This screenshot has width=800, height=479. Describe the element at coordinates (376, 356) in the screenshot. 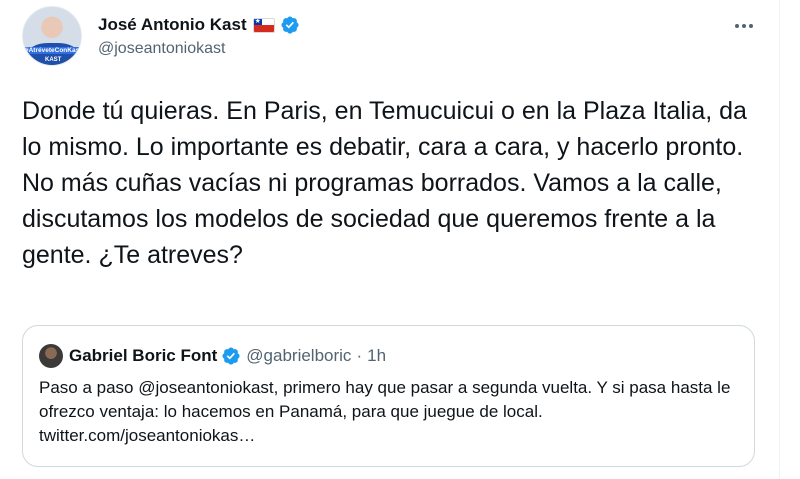

I see `quoted-tweet-time: 1h` at that location.